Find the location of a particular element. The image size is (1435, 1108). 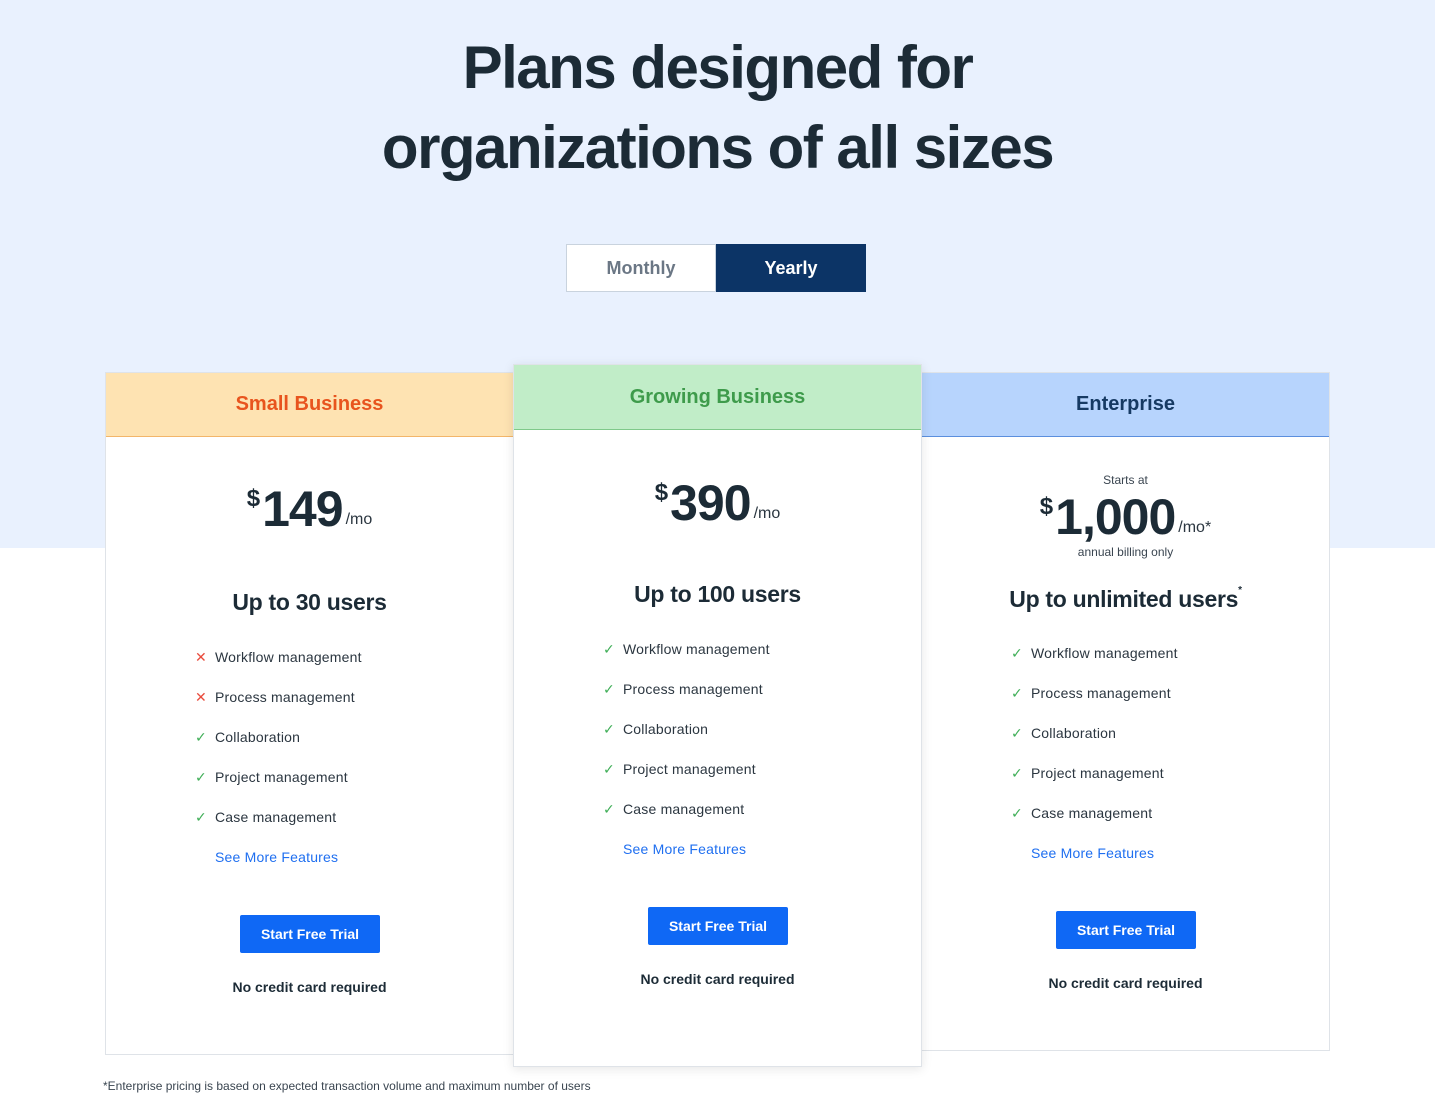

feature-item: ✕ Process management is located at coordinates (278, 697).